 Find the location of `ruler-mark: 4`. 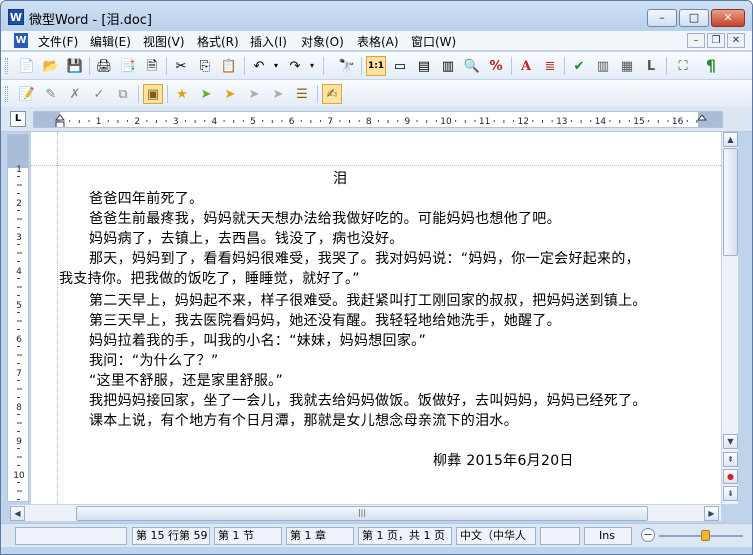

ruler-mark: 4 is located at coordinates (215, 122).